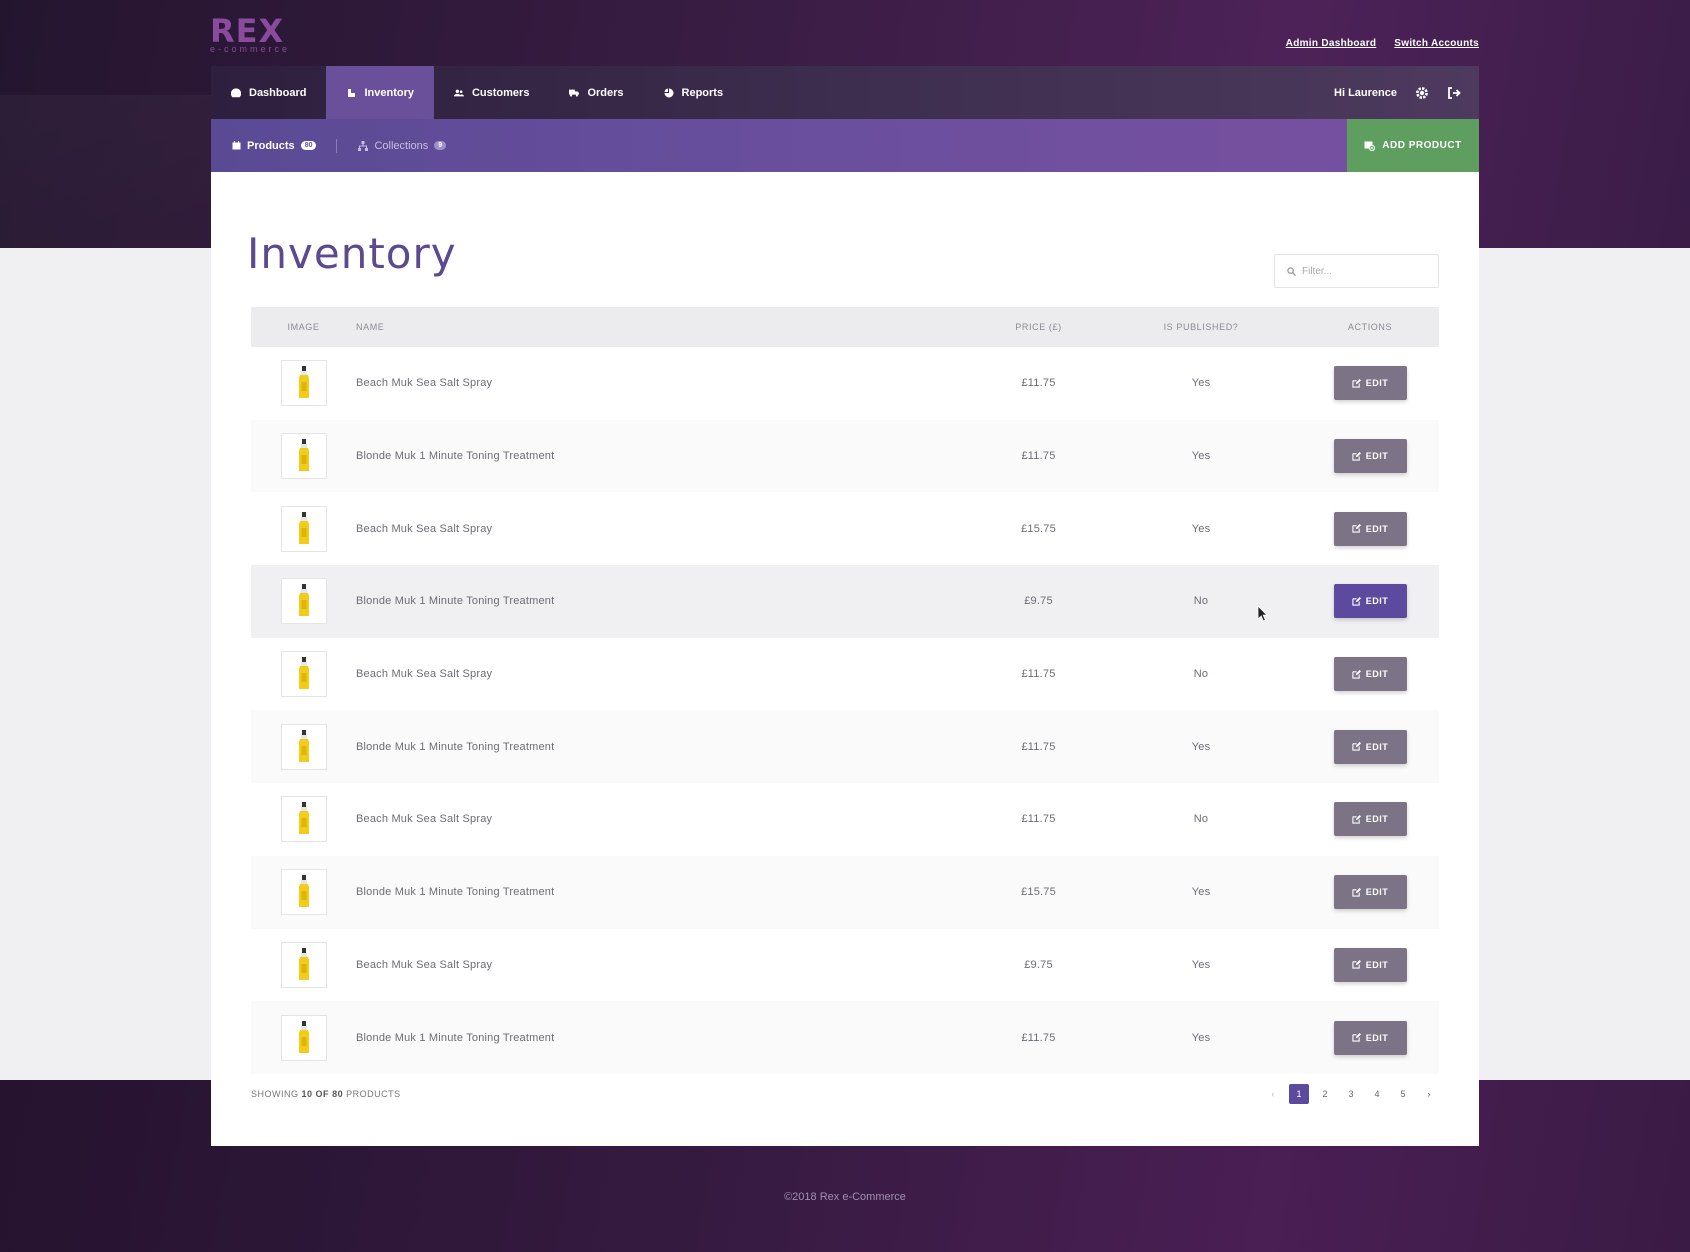 The width and height of the screenshot is (1690, 1252). I want to click on brand-name: REX, so click(247, 31).